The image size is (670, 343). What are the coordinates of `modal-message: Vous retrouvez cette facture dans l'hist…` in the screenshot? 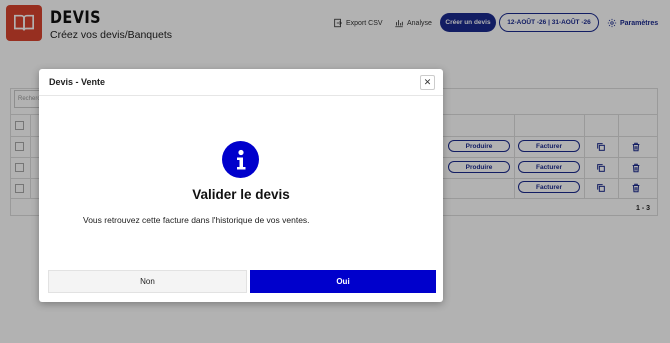 It's located at (196, 220).